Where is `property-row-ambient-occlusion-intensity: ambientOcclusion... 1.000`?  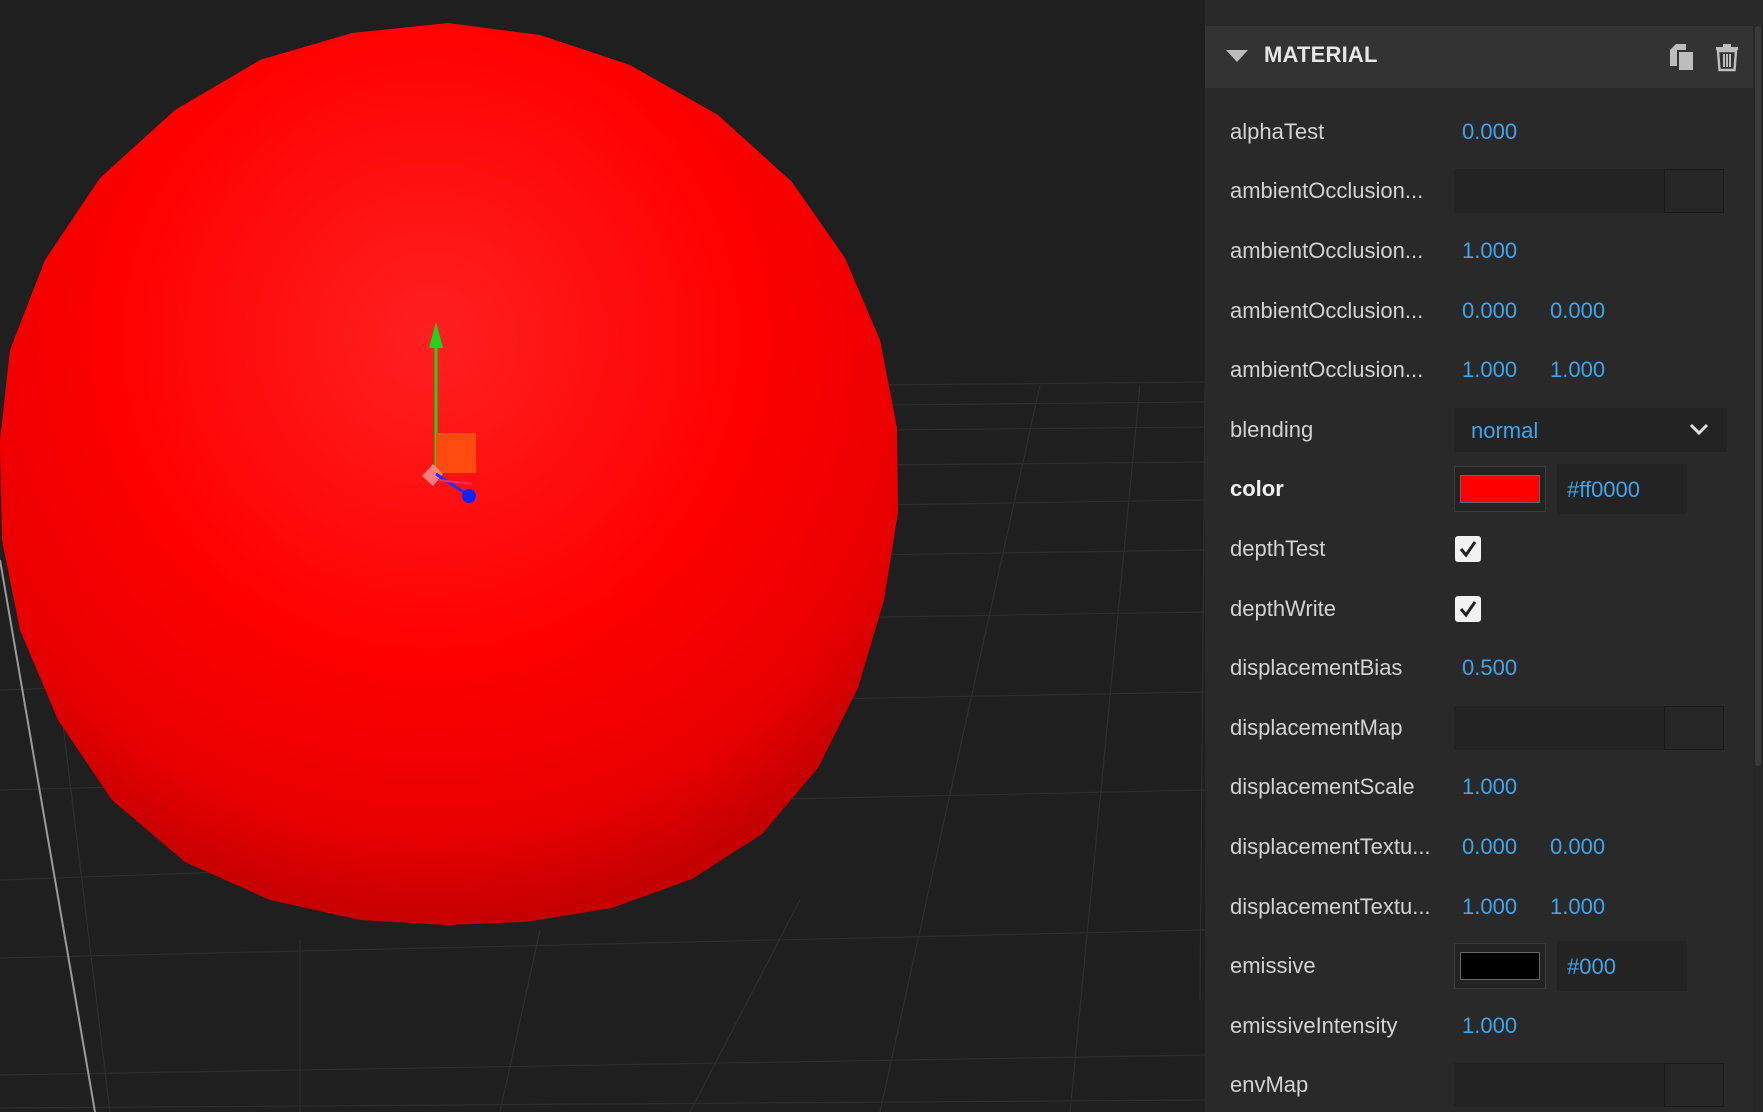
property-row-ambient-occlusion-intensity: ambientOcclusion... 1.000 is located at coordinates (1479, 251).